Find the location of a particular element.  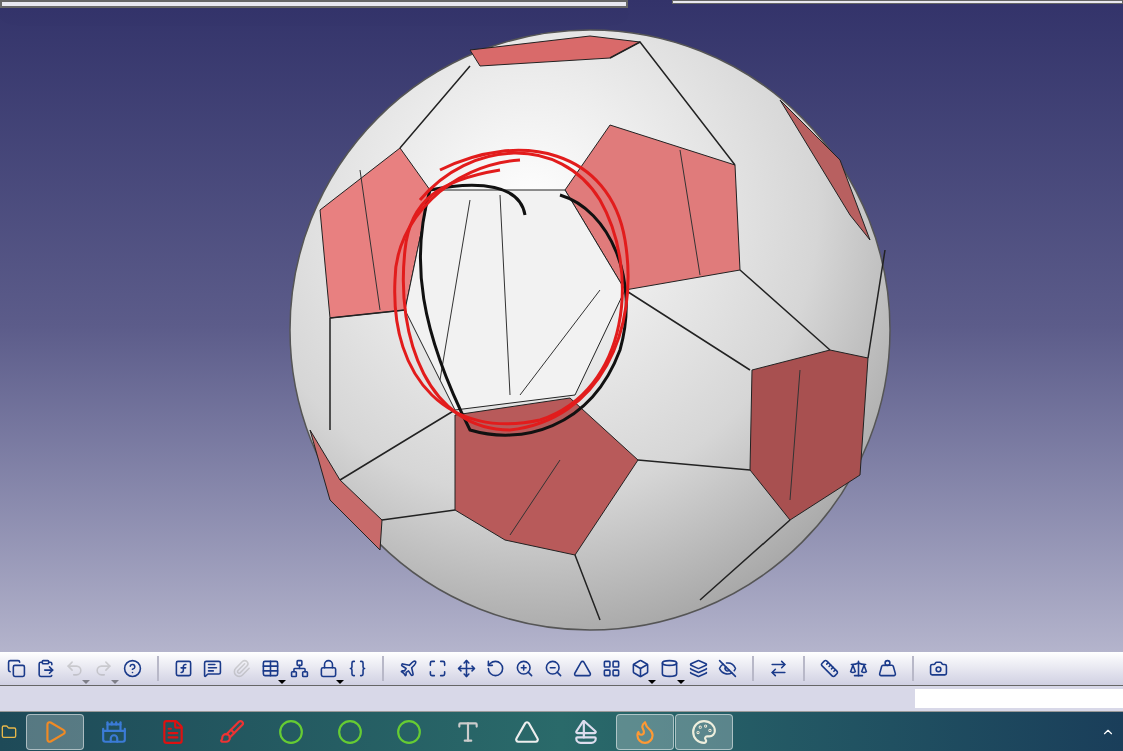

cube-icon is located at coordinates (640, 668).